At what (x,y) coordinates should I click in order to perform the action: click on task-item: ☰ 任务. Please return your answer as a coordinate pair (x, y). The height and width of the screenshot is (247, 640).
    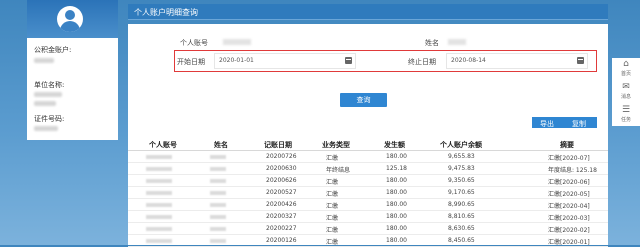
    Looking at the image, I should click on (626, 115).